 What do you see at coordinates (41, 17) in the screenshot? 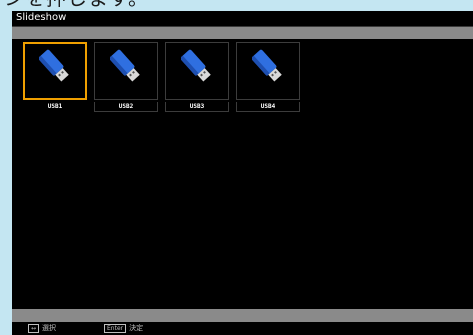
I see `window-title: Slideshow` at bounding box center [41, 17].